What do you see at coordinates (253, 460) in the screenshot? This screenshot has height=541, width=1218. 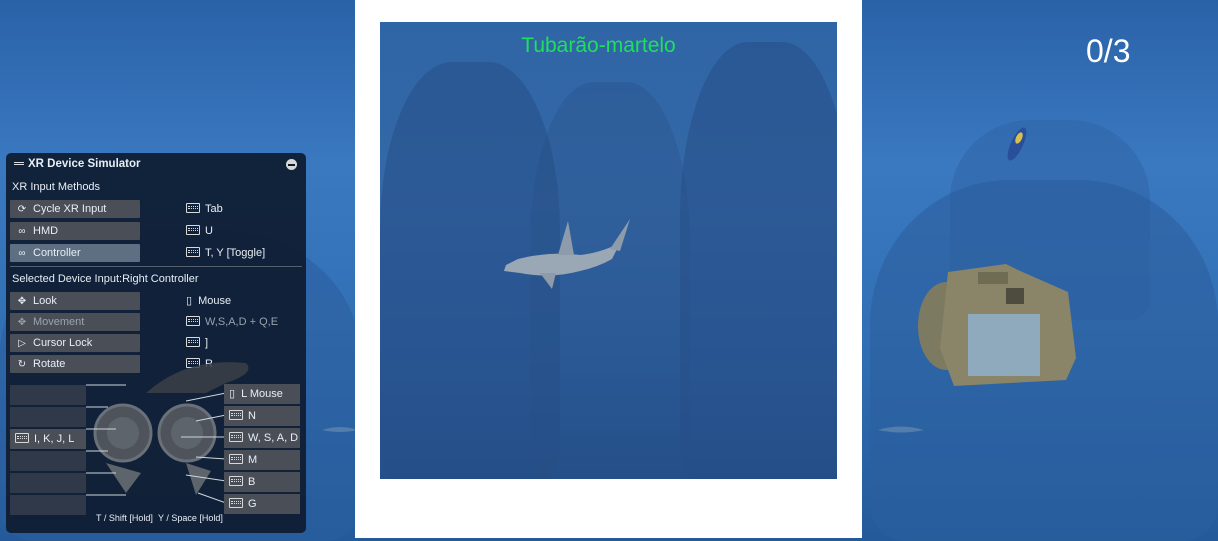 I see `key-label: M` at bounding box center [253, 460].